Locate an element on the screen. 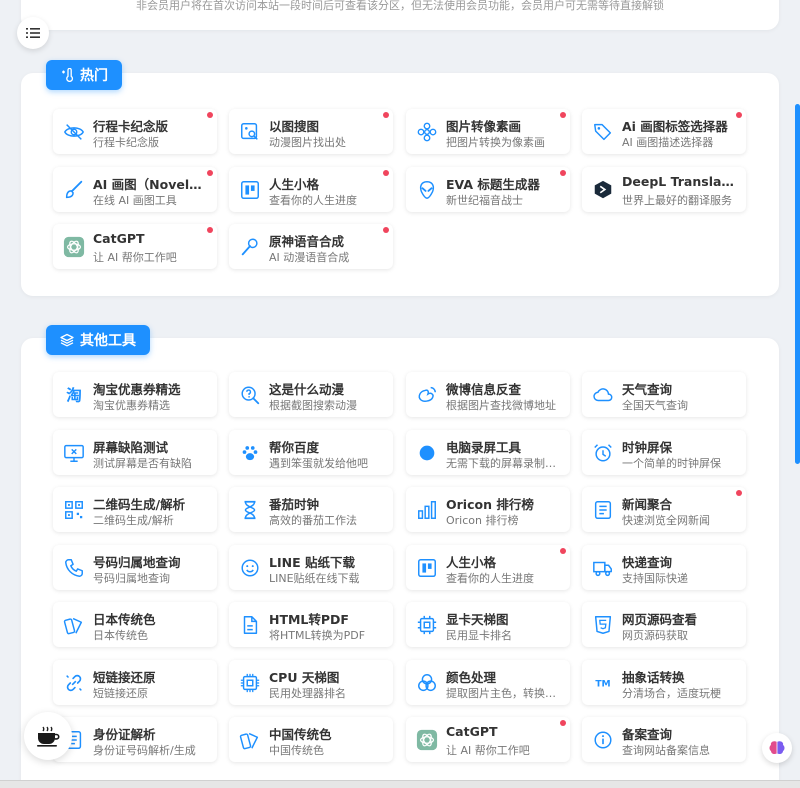 Image resolution: width=800 pixels, height=788 pixels. brain-icon is located at coordinates (777, 748).